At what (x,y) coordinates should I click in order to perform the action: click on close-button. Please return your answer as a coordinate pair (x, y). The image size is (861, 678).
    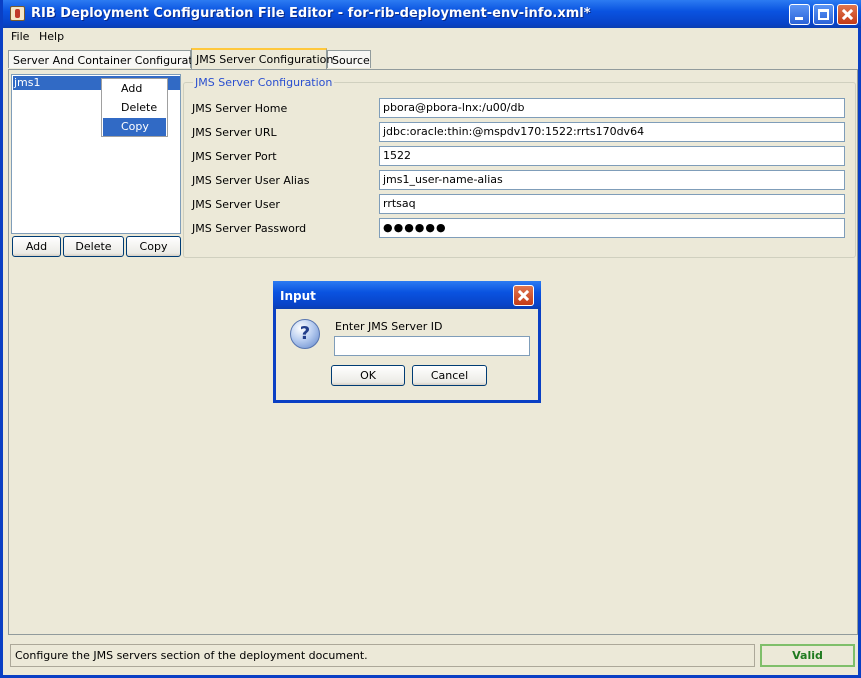
    Looking at the image, I should click on (847, 14).